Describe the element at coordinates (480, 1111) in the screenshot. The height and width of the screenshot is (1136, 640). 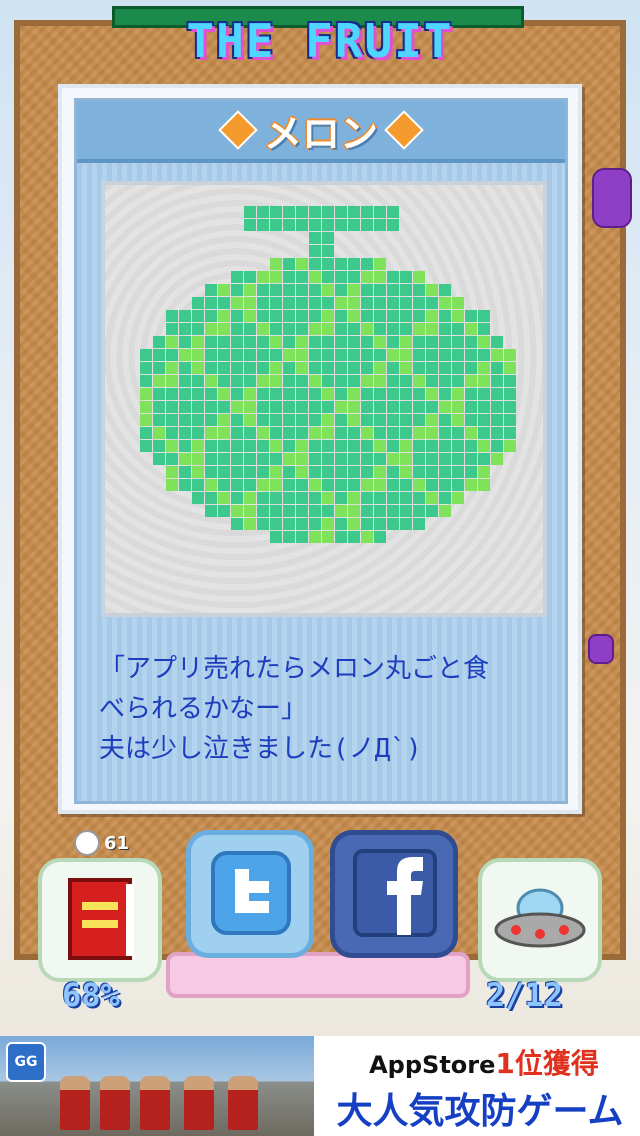
I see `ad-tagline: 大人気攻防ゲーム` at that location.